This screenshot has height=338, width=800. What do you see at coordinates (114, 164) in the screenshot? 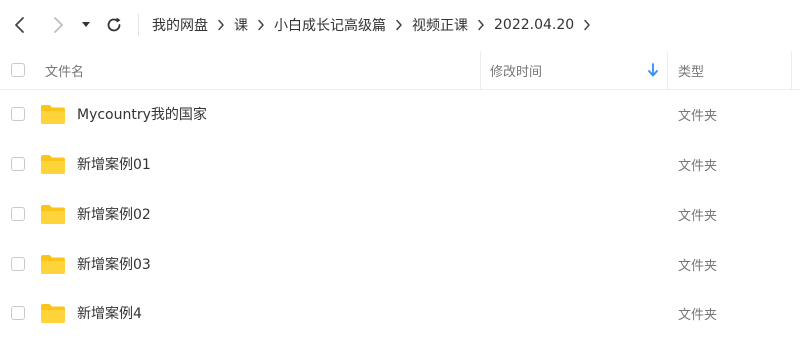
I see `file-name: 新增案例01` at bounding box center [114, 164].